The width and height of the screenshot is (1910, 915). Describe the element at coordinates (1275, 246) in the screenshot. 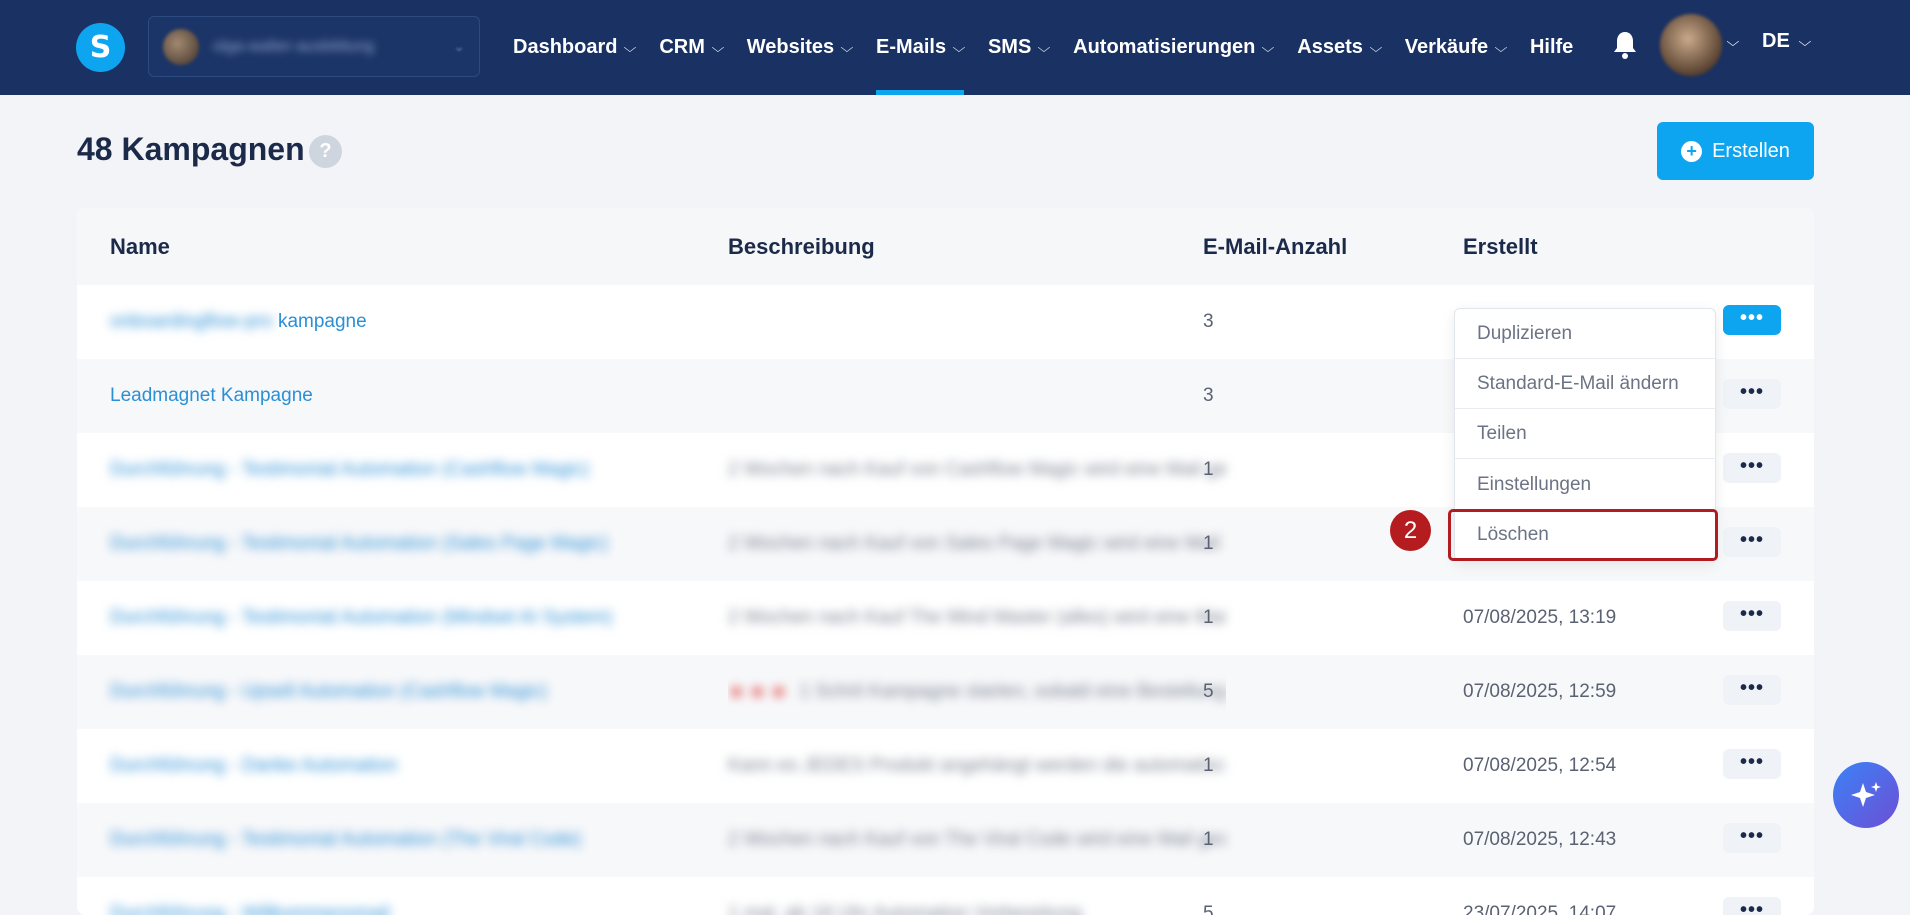

I see `column-email-count: E-Mail-Anzahl` at that location.